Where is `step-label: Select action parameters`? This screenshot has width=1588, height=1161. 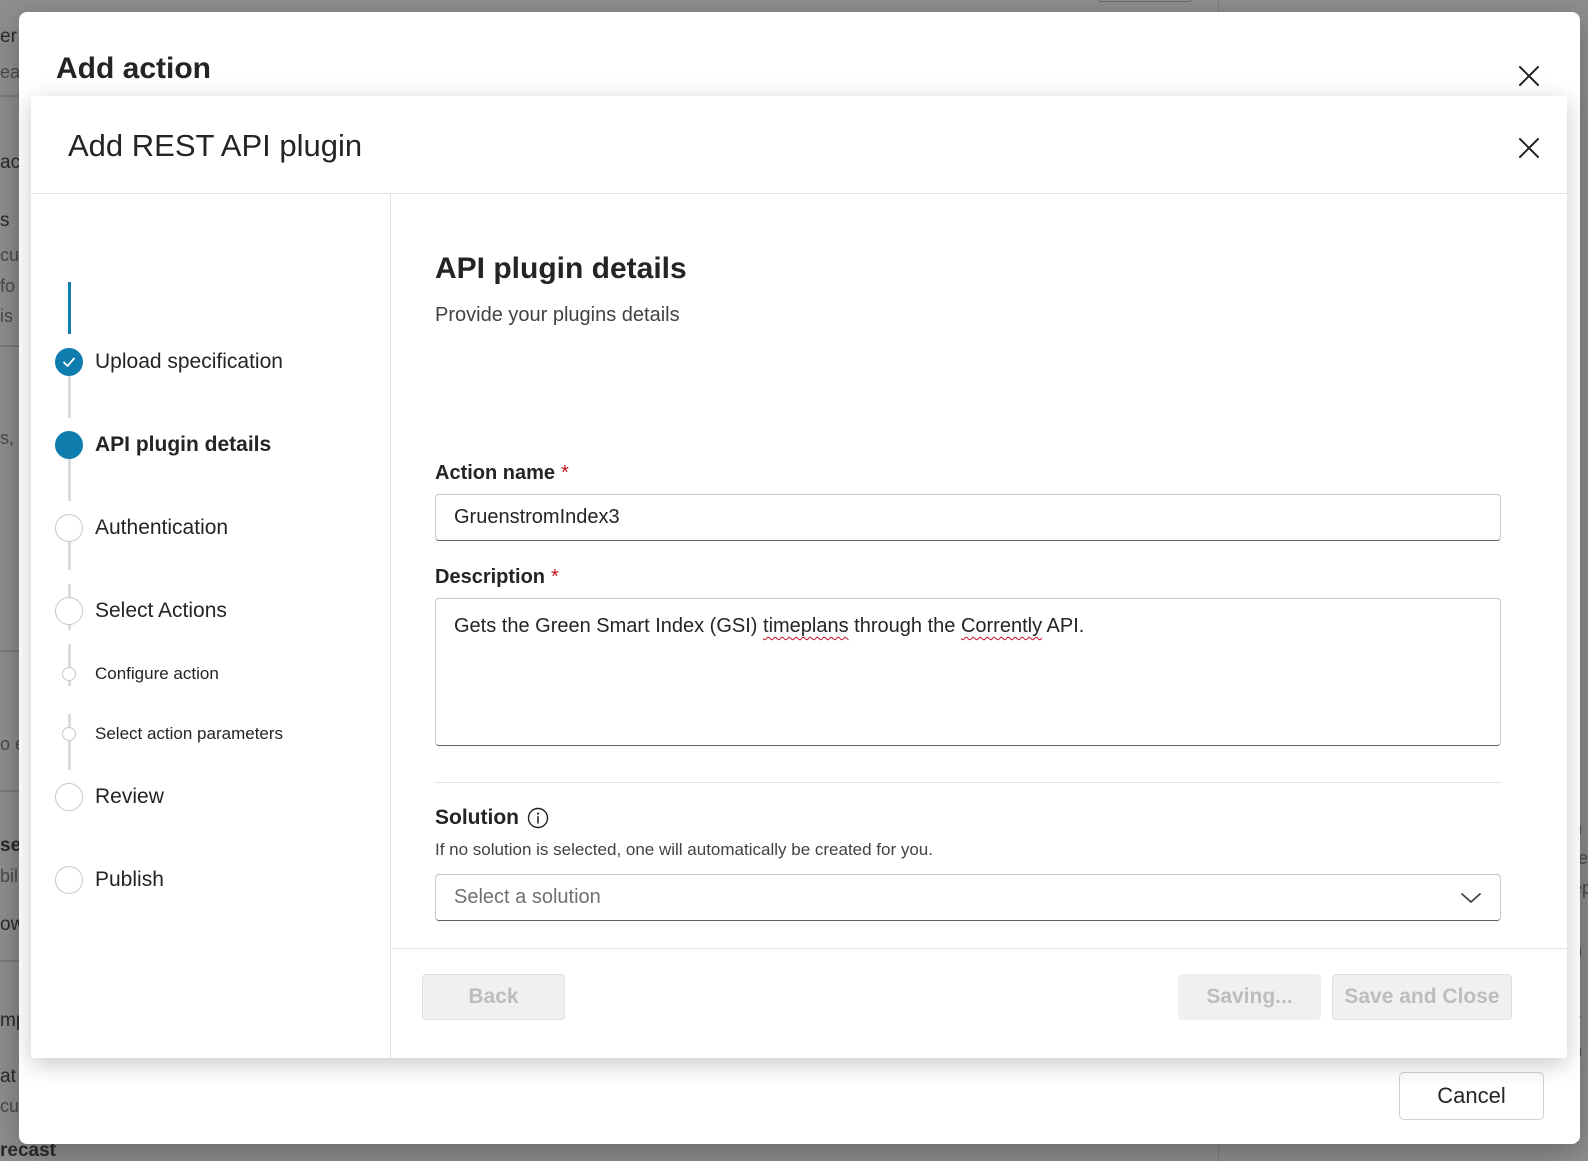 step-label: Select action parameters is located at coordinates (189, 733).